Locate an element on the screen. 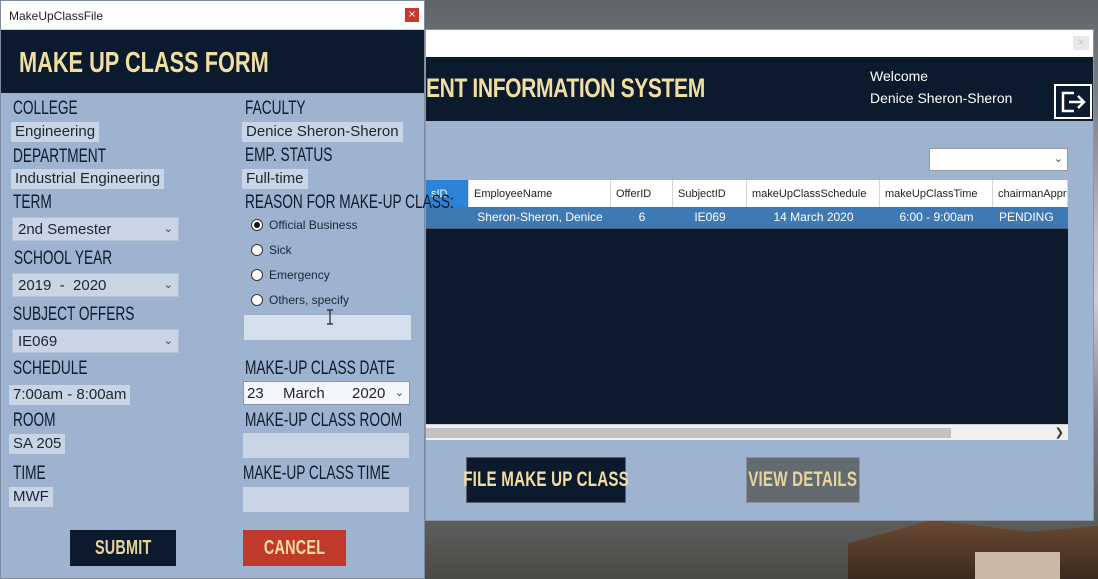 The width and height of the screenshot is (1098, 579). schedule-label: SCHEDULE is located at coordinates (50, 368).